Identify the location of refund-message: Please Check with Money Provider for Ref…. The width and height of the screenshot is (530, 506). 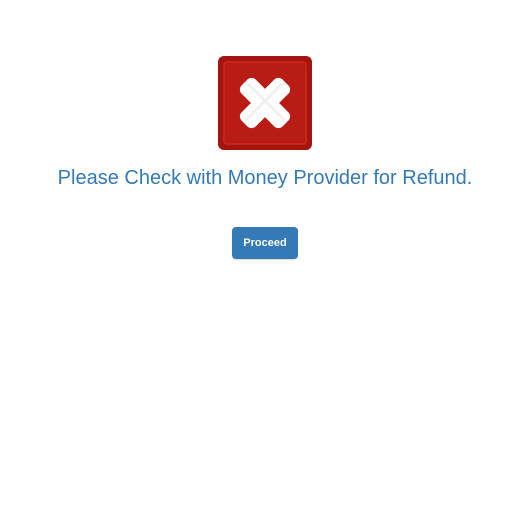
(265, 178).